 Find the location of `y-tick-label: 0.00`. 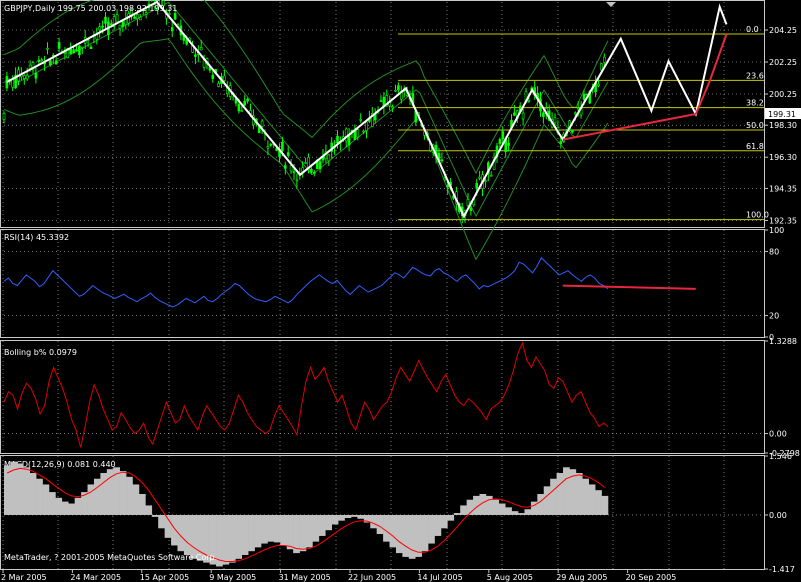

y-tick-label: 0.00 is located at coordinates (778, 434).